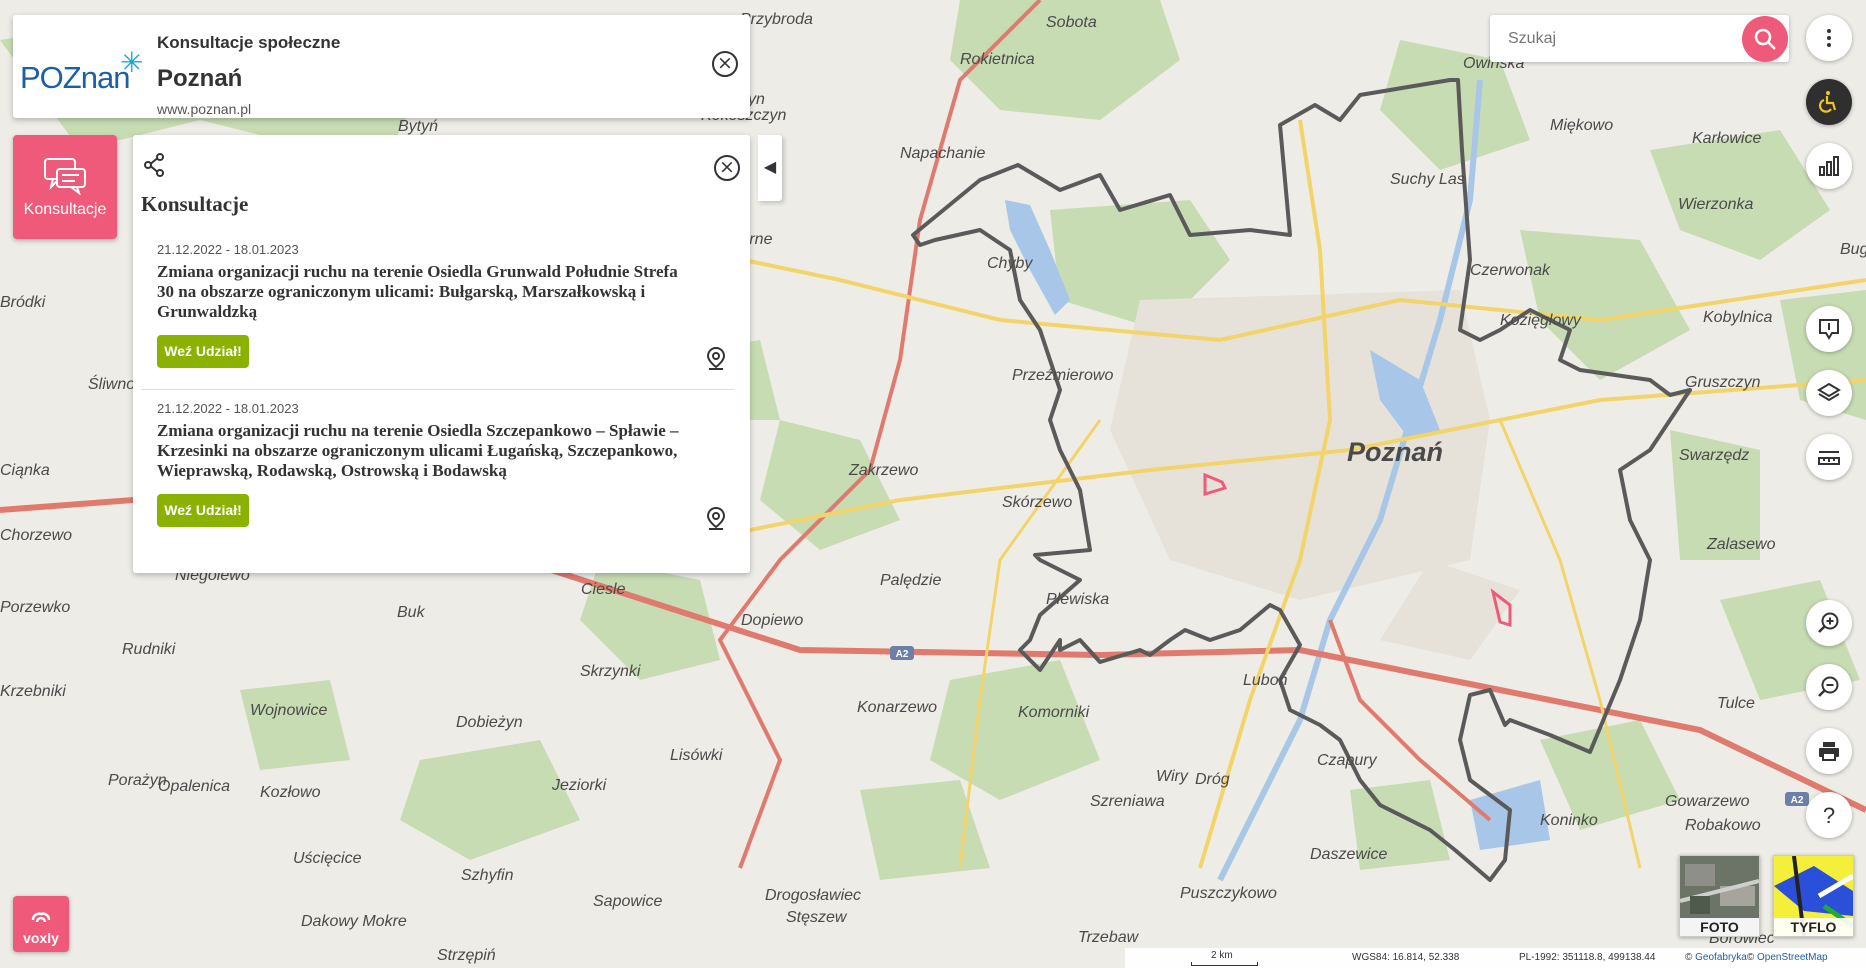 This screenshot has height=968, width=1866. What do you see at coordinates (1723, 825) in the screenshot?
I see `place-label: Robakowo` at bounding box center [1723, 825].